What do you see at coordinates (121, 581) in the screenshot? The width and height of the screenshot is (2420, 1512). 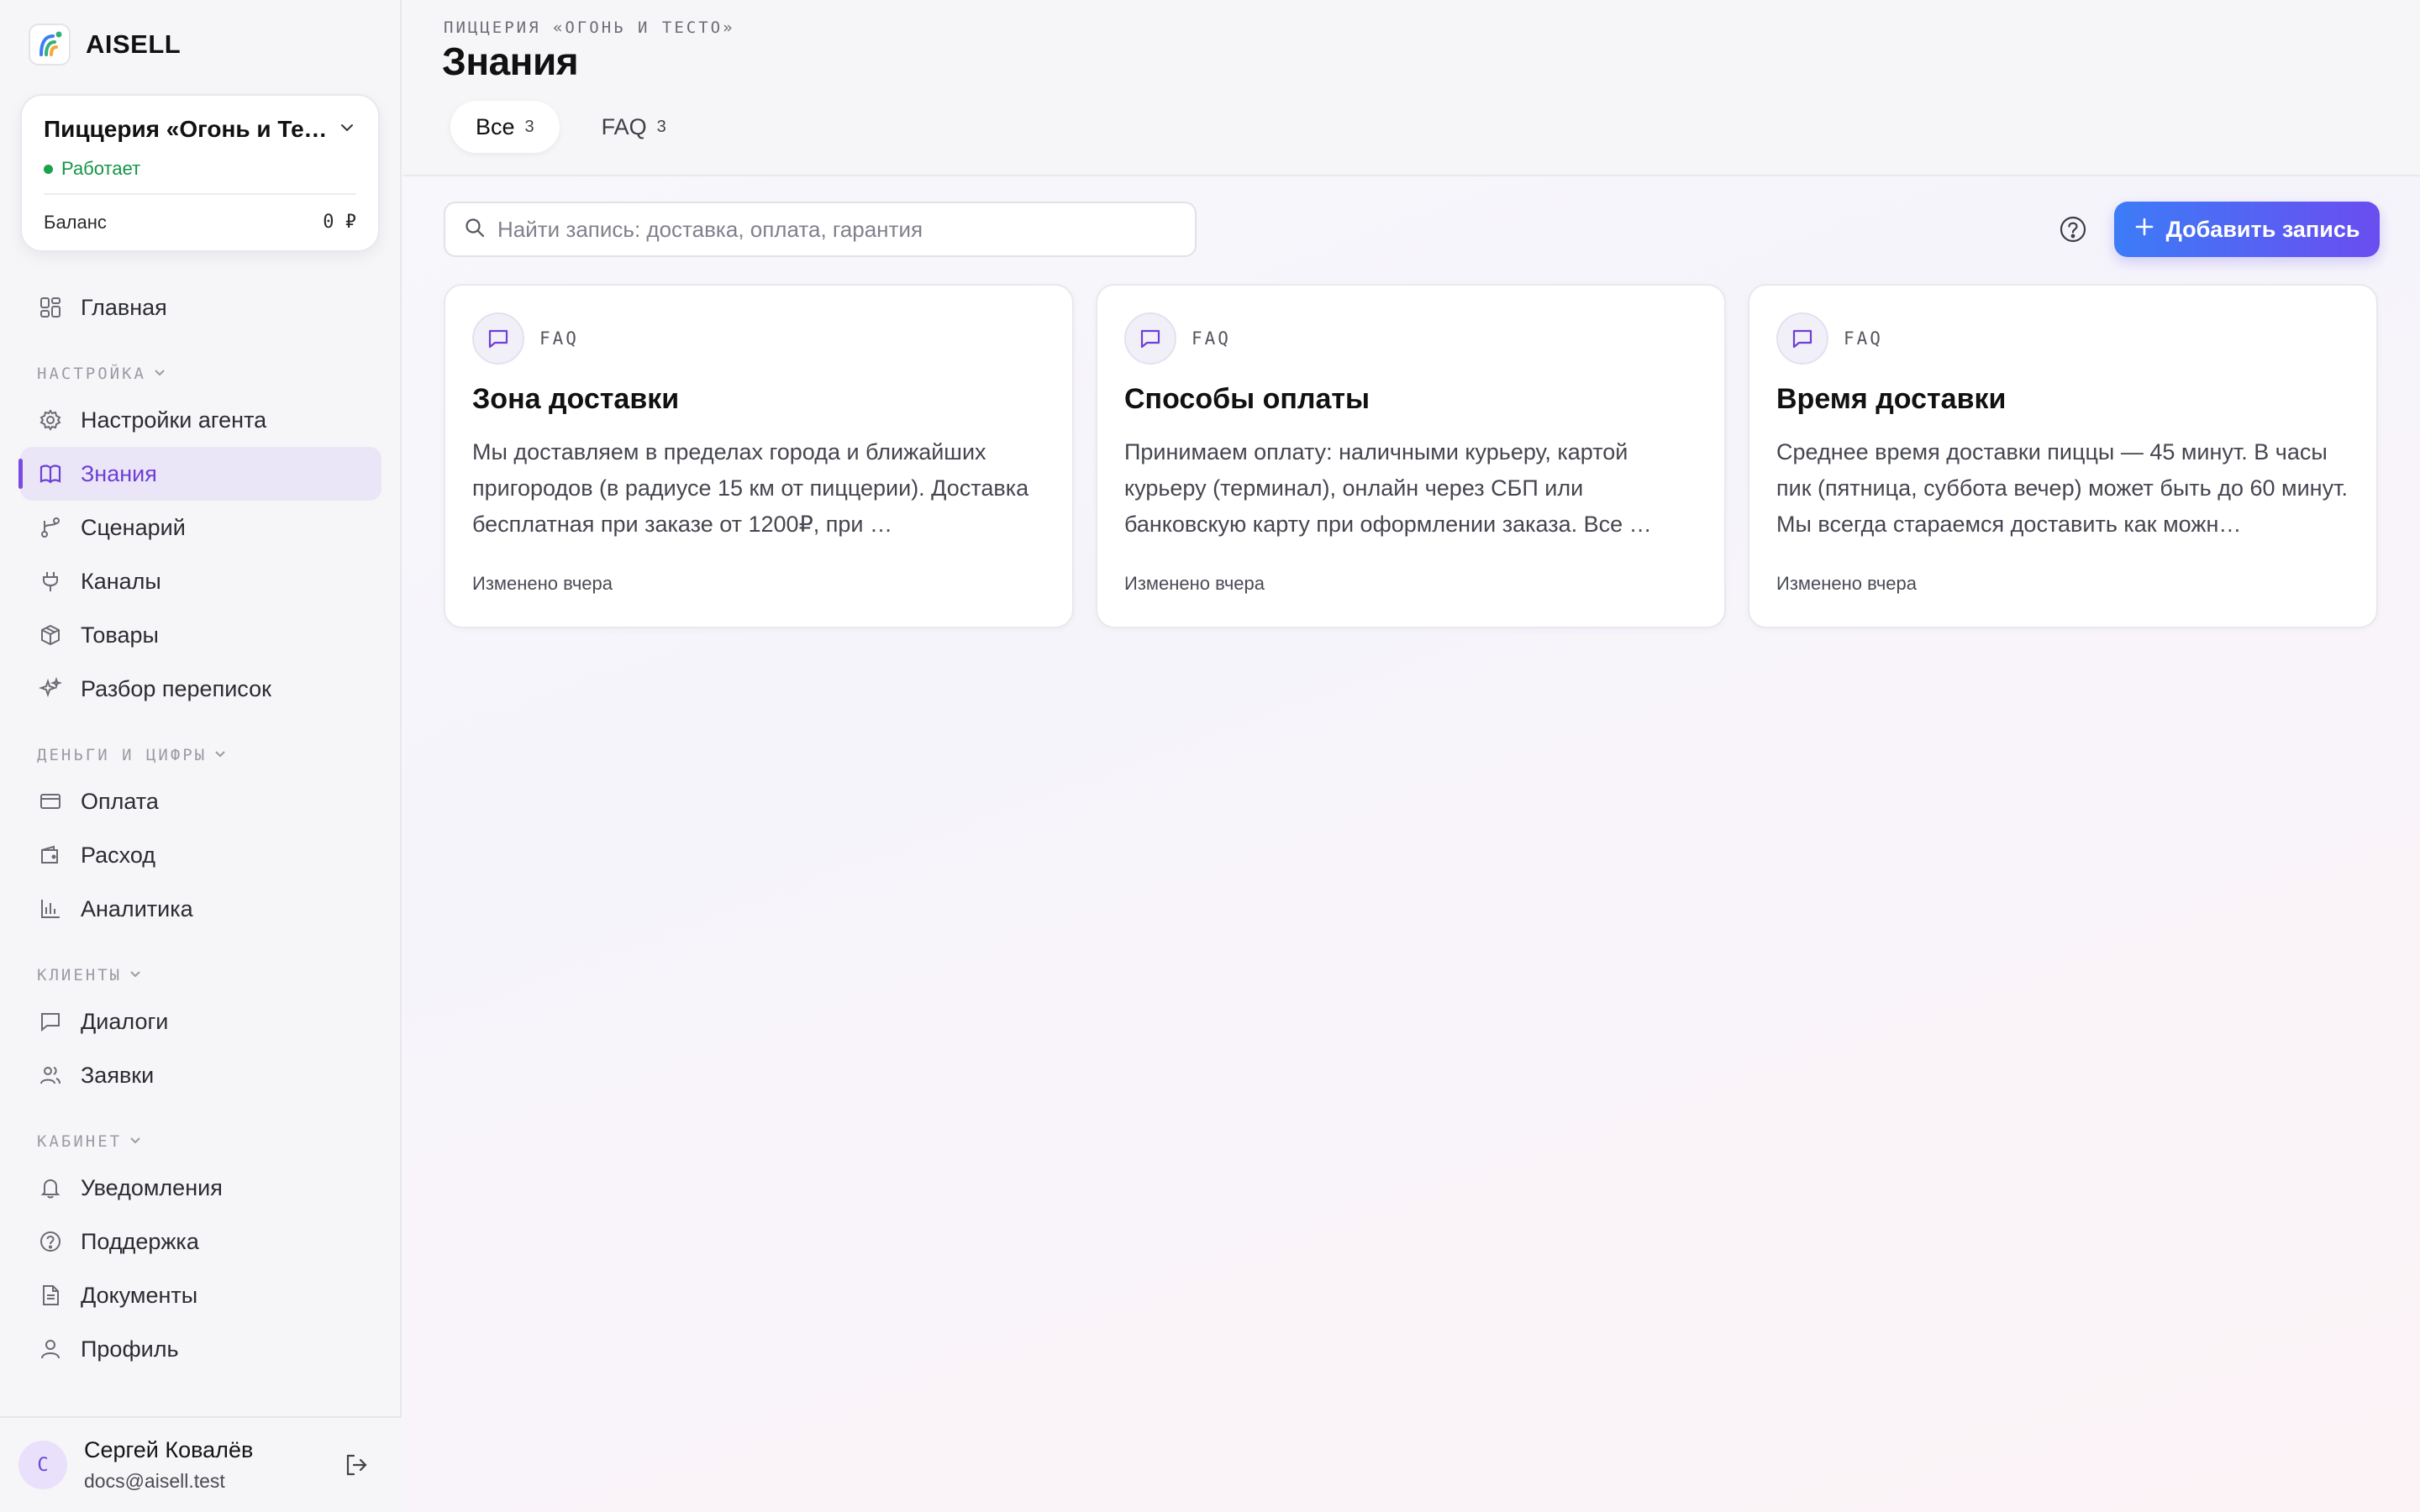 I see `sidebar-item-label: Каналы` at bounding box center [121, 581].